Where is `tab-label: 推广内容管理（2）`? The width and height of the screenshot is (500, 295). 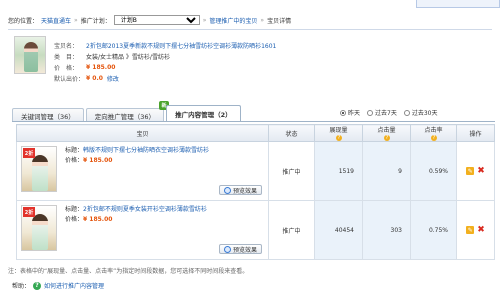 tab-label: 推广内容管理（2） is located at coordinates (203, 115).